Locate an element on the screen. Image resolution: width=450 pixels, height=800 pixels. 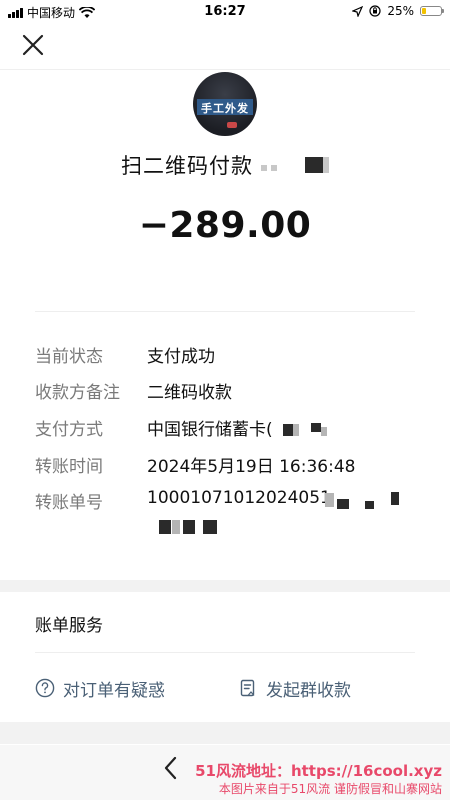
amount-divider is located at coordinates (225, 311).